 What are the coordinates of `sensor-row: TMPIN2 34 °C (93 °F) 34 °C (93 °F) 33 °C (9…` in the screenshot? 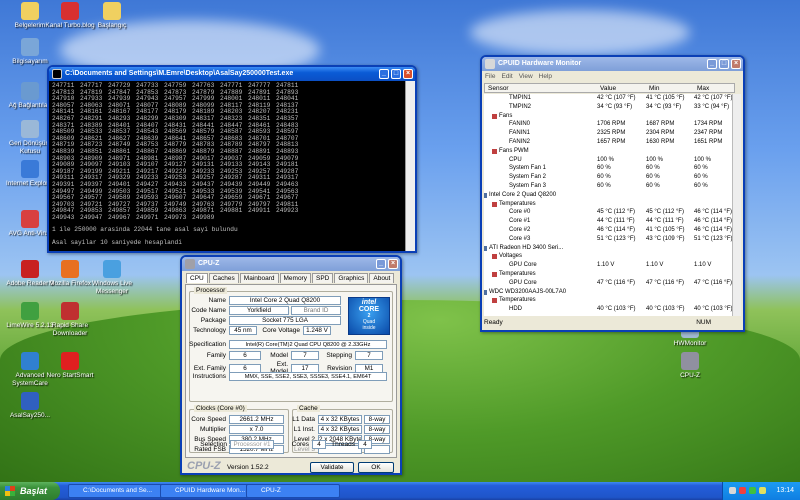 It's located at (608, 107).